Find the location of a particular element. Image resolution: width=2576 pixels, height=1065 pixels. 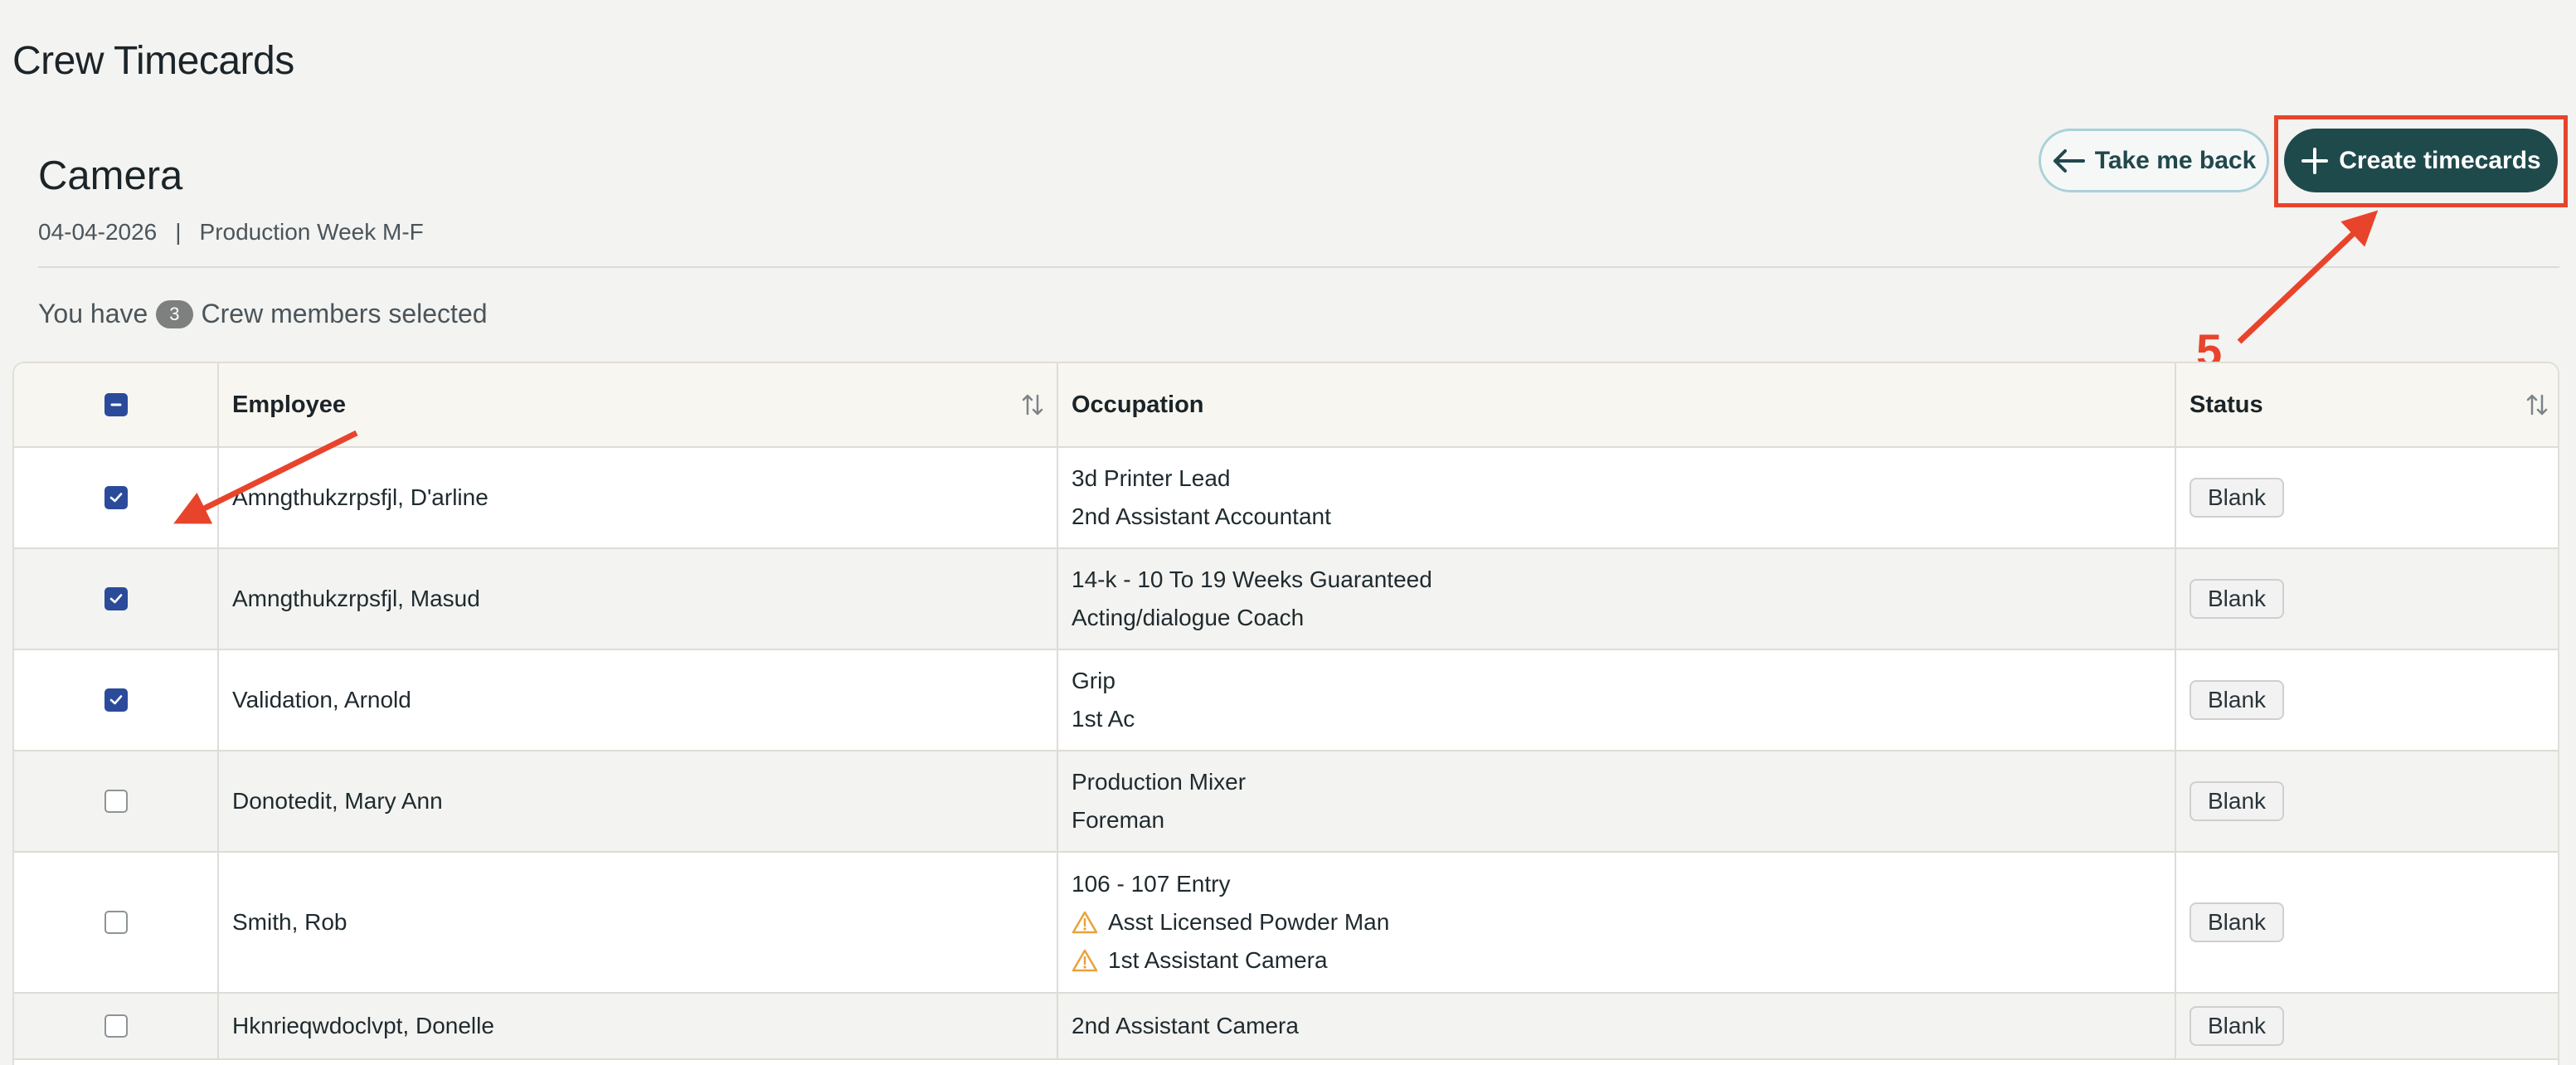

occupation-warning-item: Asst Licensed Powder Man is located at coordinates (1623, 922).